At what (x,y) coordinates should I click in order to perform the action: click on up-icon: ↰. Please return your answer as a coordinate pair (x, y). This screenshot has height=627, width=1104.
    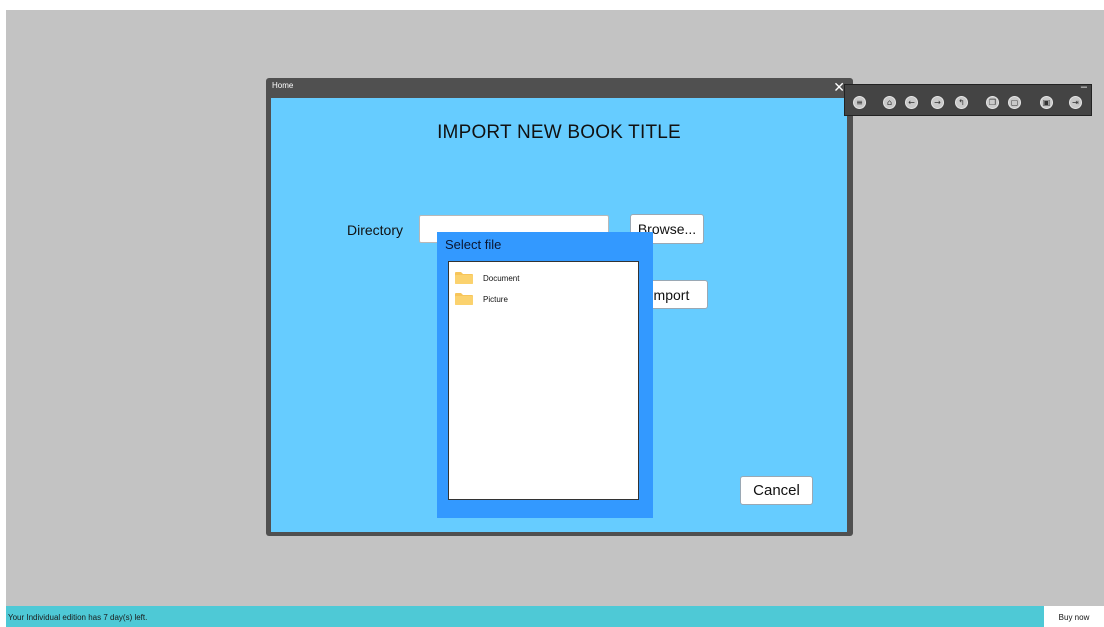
    Looking at the image, I should click on (961, 102).